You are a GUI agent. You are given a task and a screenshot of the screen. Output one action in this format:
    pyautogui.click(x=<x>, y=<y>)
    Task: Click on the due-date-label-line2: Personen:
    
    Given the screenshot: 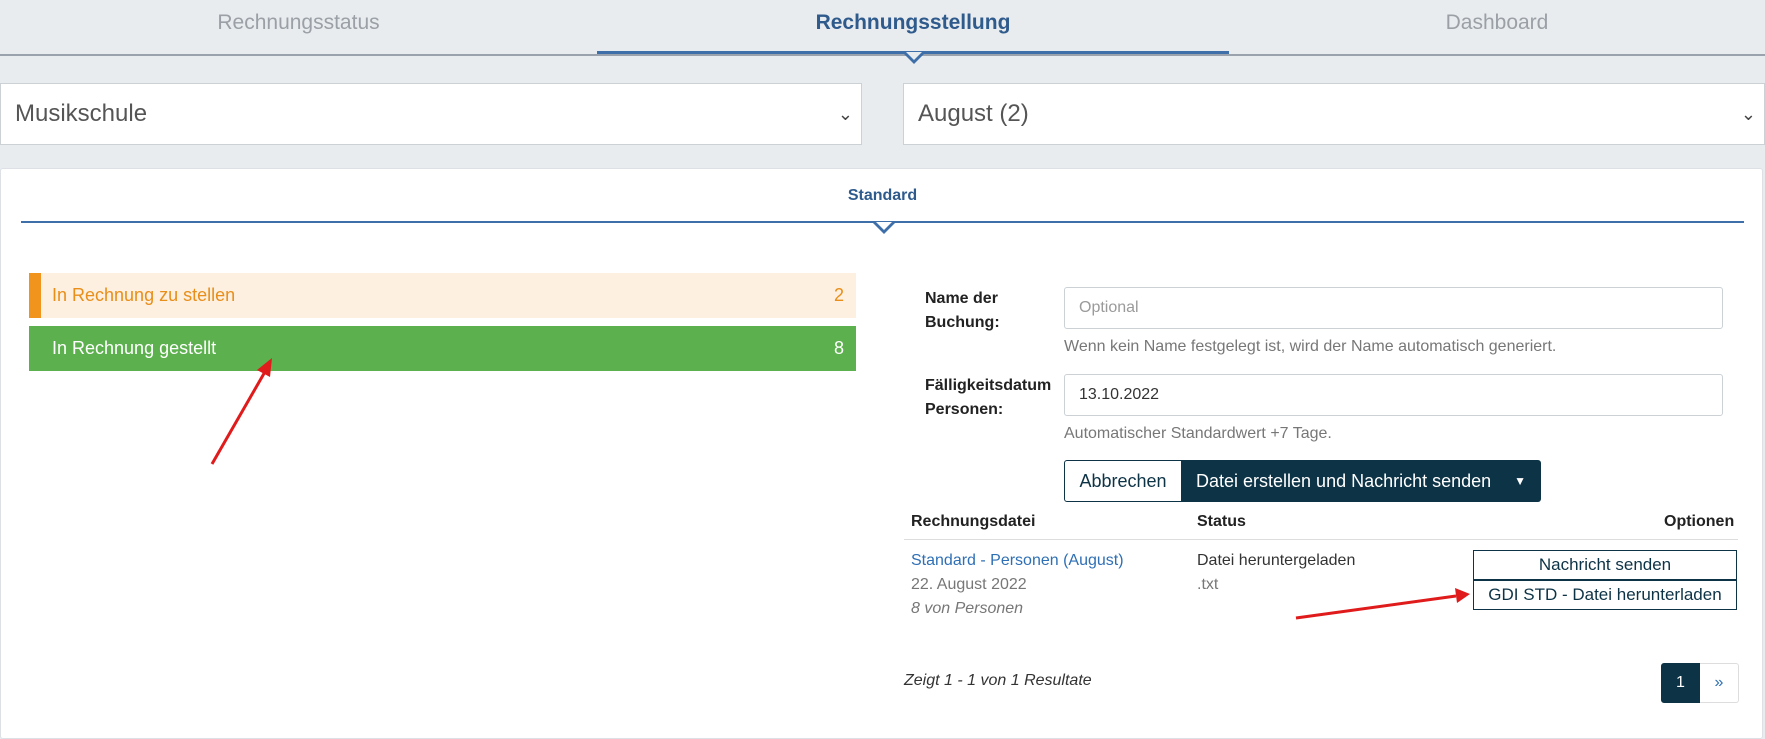 What is the action you would take?
    pyautogui.click(x=964, y=409)
    